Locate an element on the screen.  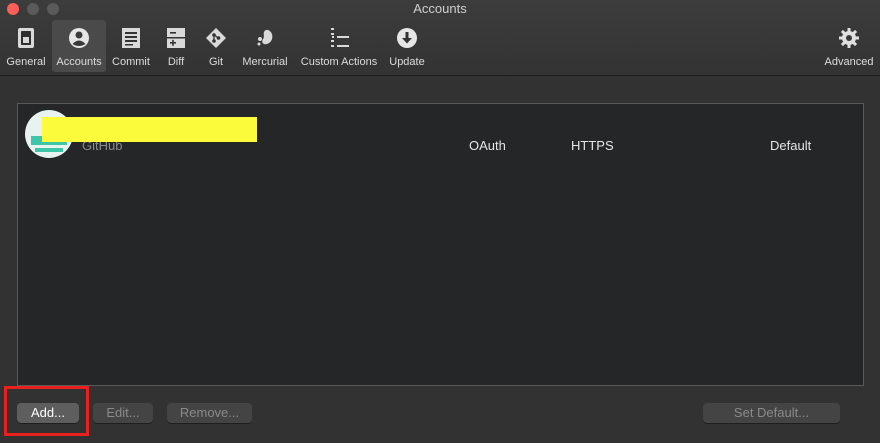
account-auth-method: OAuth is located at coordinates (487, 145).